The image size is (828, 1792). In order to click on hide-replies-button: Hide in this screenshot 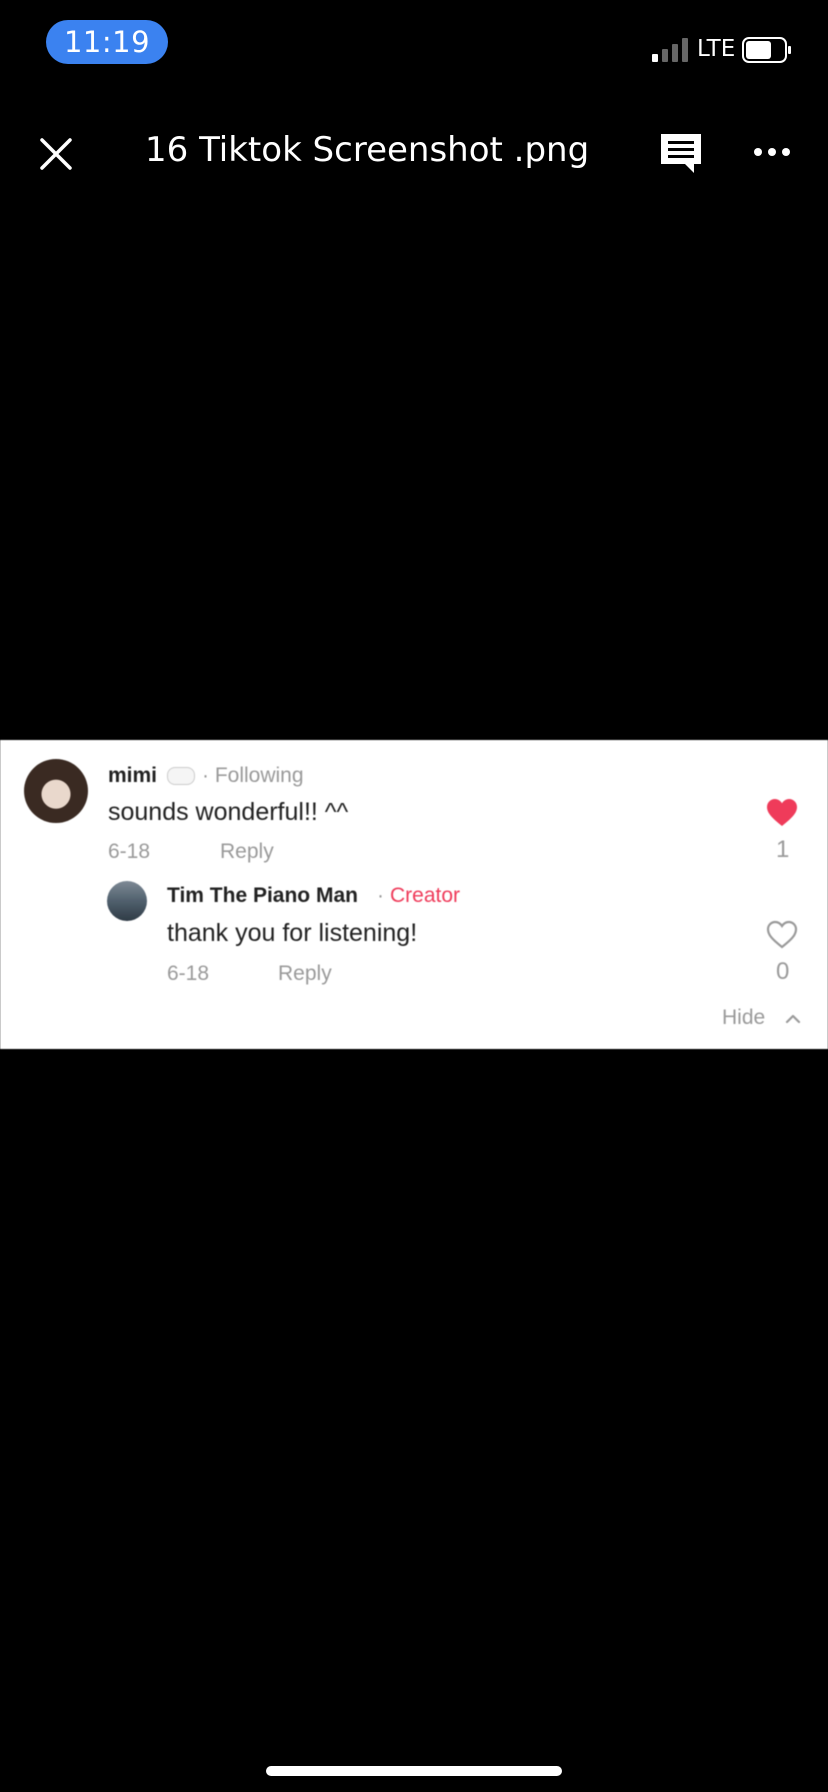, I will do `click(743, 1018)`.